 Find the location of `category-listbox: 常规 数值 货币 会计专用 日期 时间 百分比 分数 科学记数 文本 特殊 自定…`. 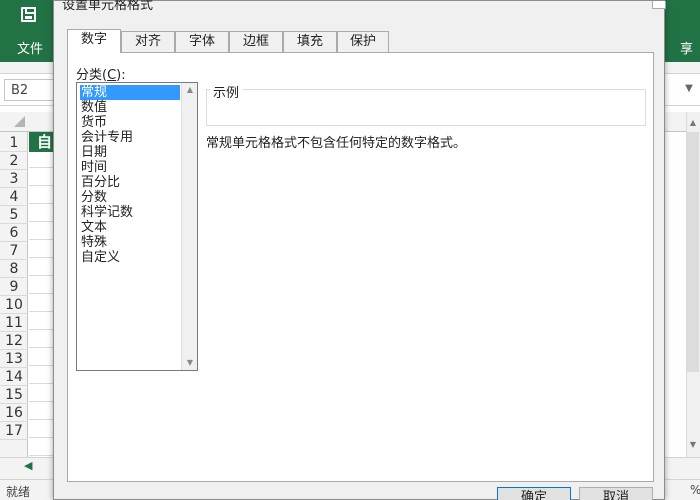

category-listbox: 常规 数值 货币 会计专用 日期 时间 百分比 分数 科学记数 文本 特殊 自定… is located at coordinates (137, 226).